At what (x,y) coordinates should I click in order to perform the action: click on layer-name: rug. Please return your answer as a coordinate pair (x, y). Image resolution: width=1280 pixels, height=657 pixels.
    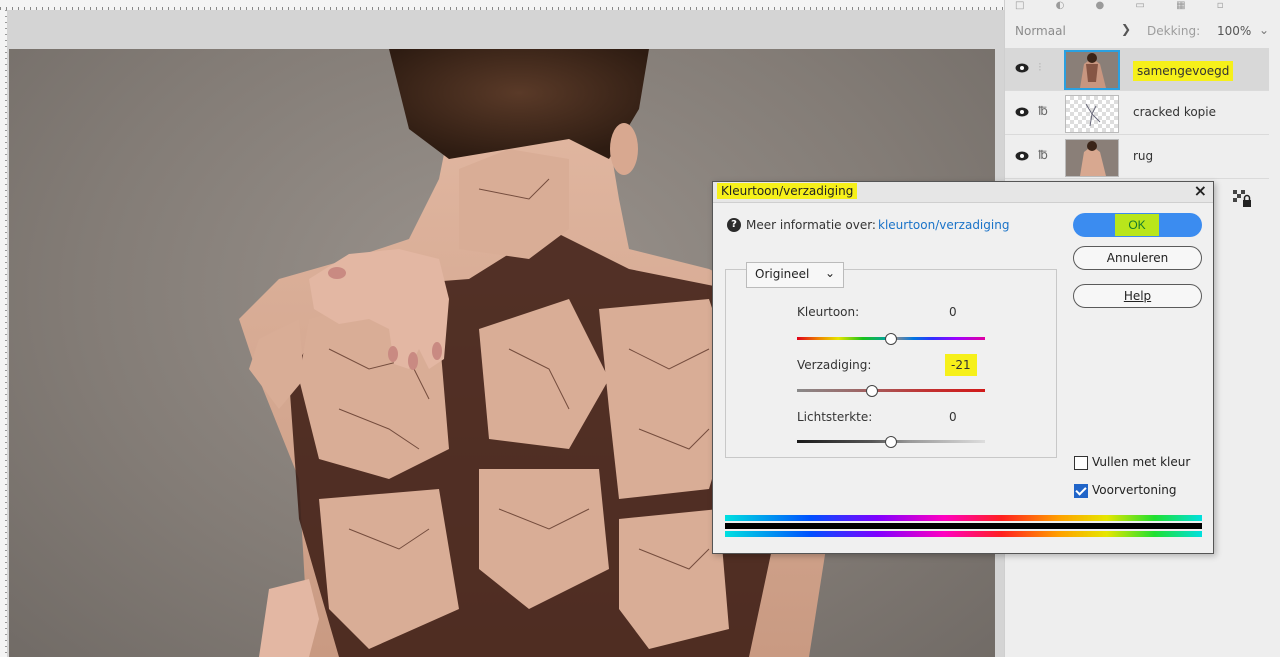
    Looking at the image, I should click on (1143, 156).